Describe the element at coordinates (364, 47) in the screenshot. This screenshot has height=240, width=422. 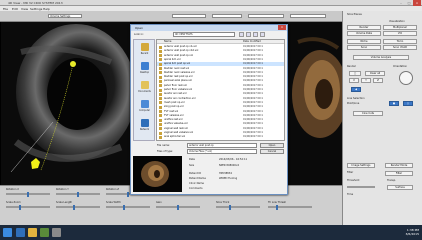
I see `sono-button: Sono` at that location.